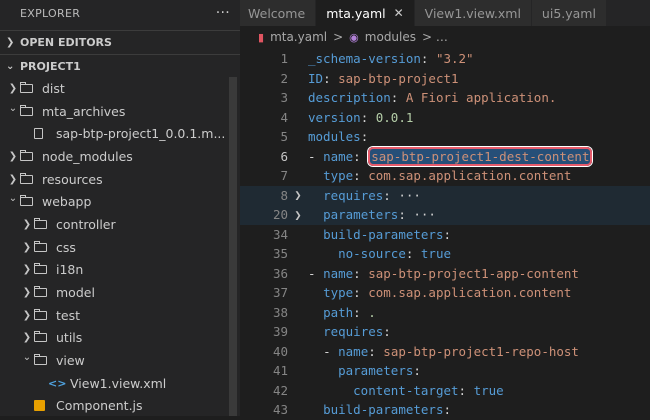  I want to click on tab-welcome: Welcome, so click(278, 13).